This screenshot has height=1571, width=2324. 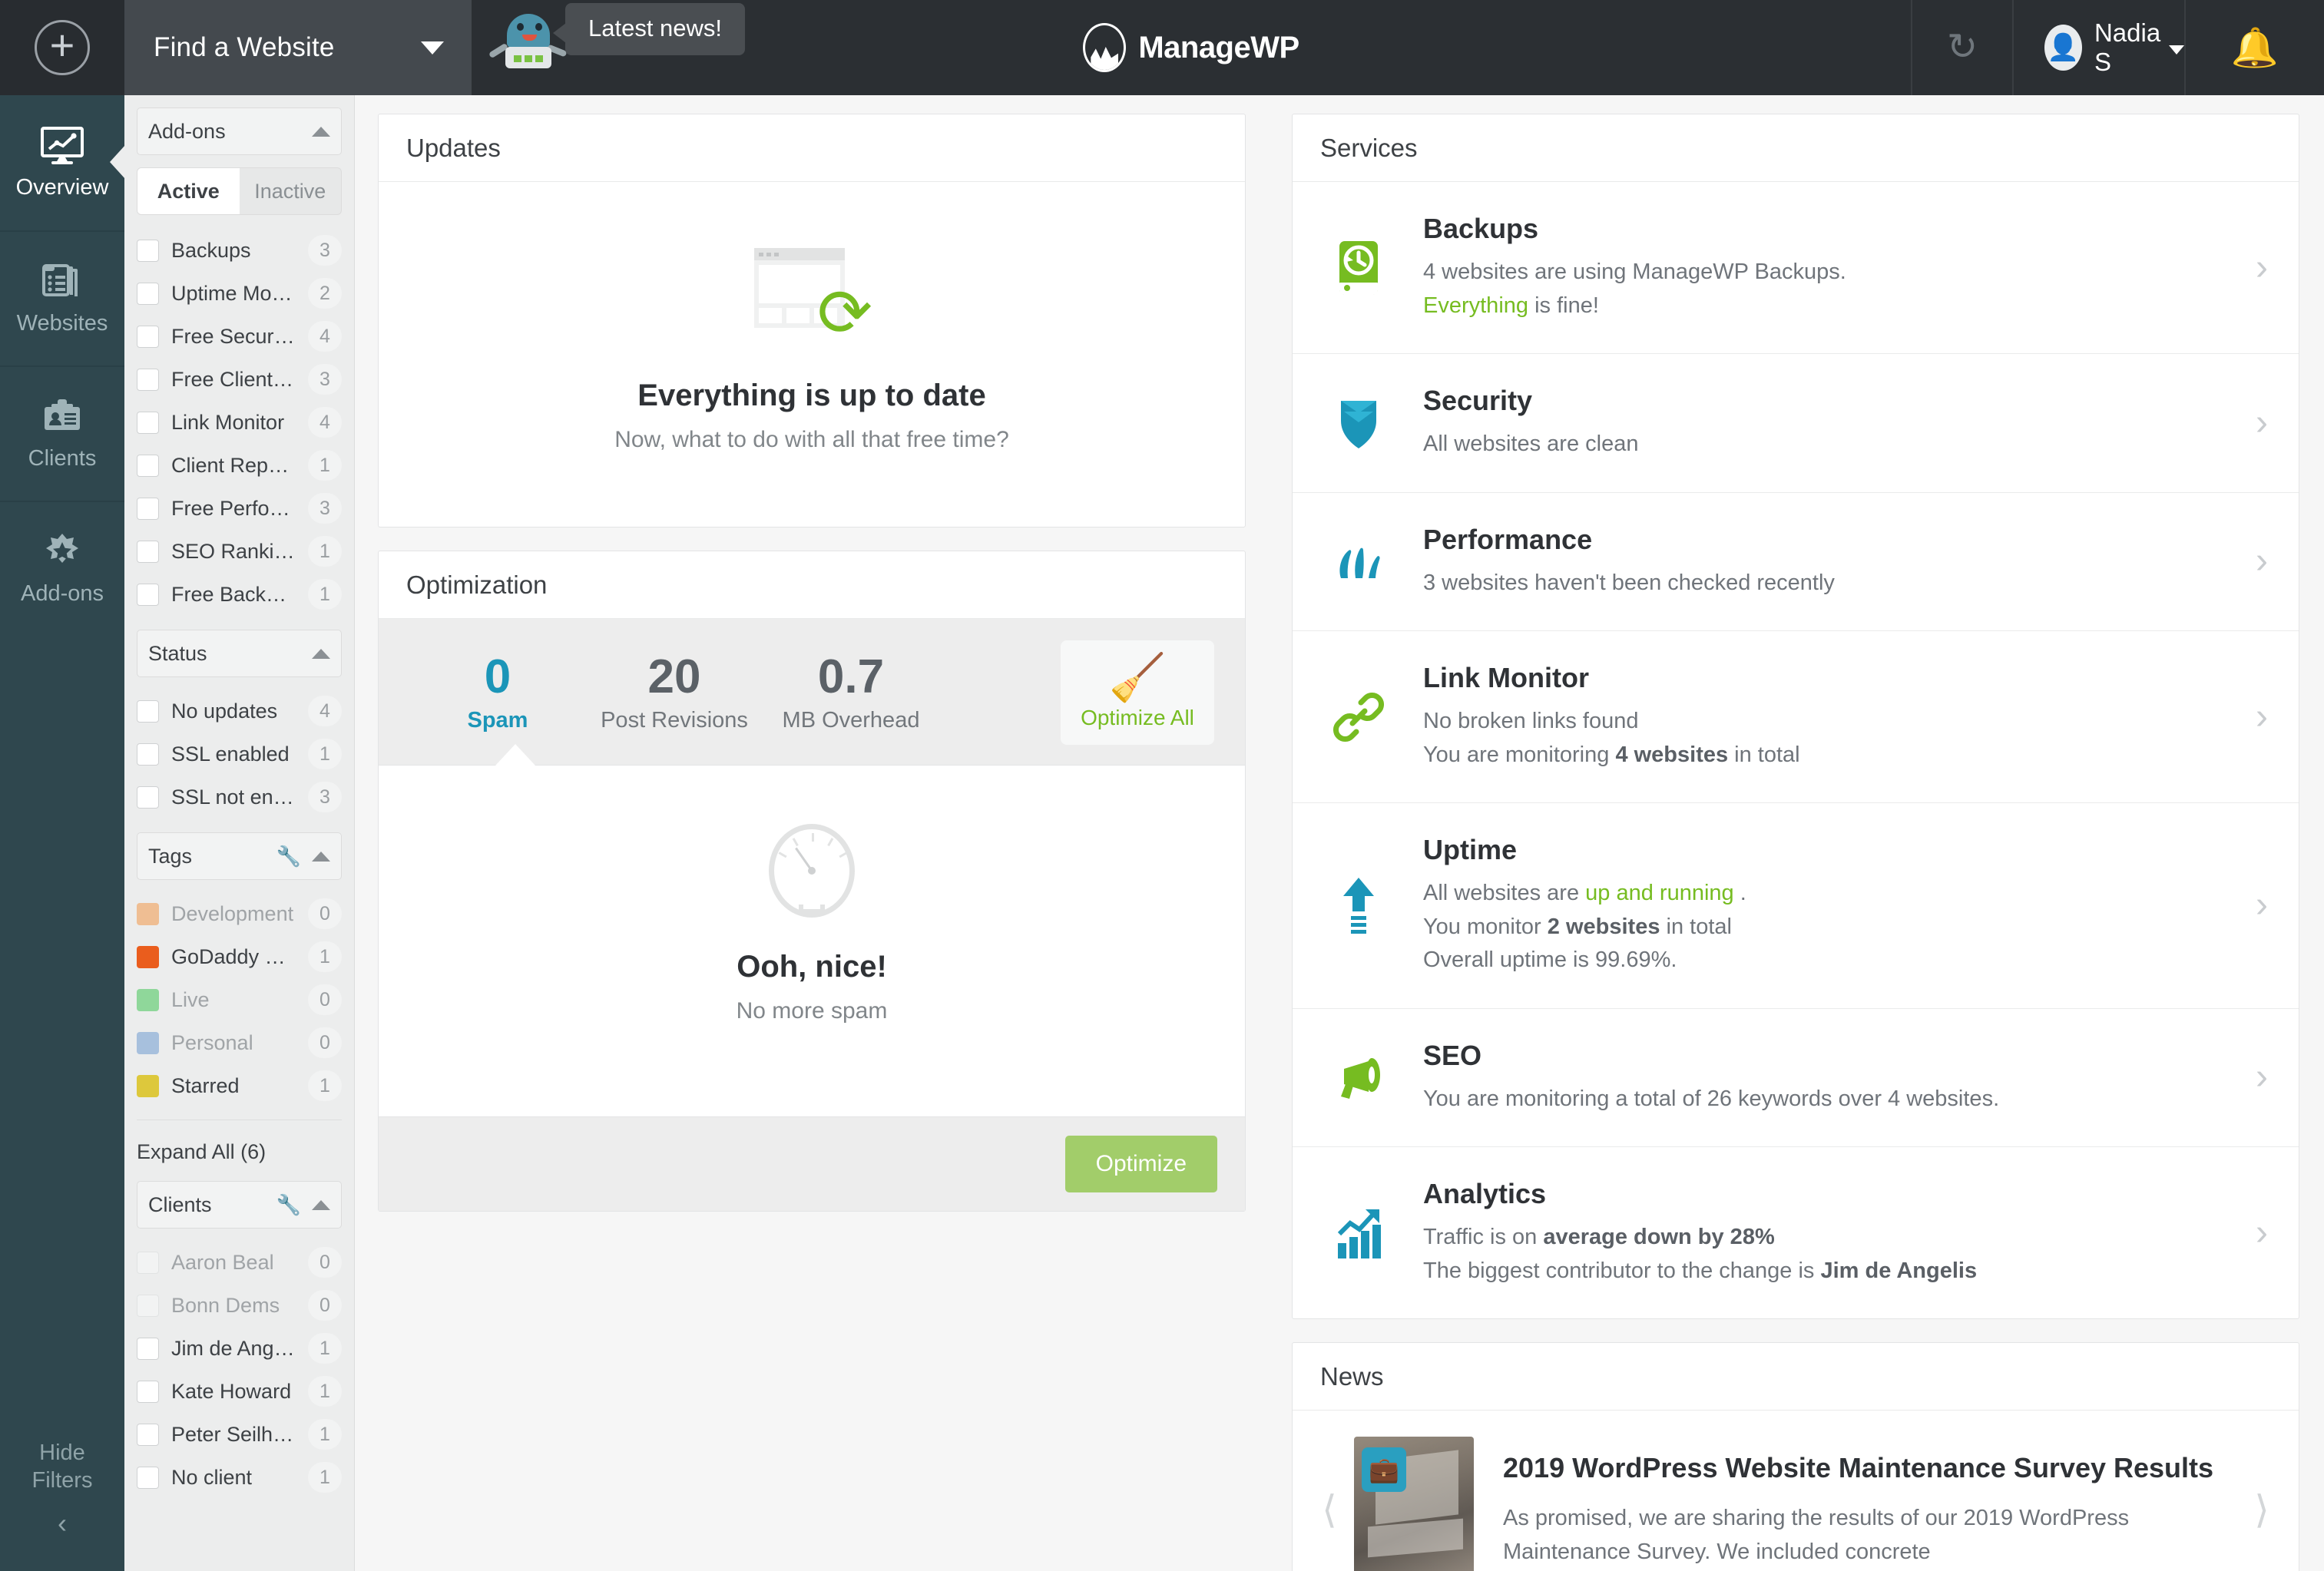 What do you see at coordinates (62, 47) in the screenshot?
I see `add-website-button: +` at bounding box center [62, 47].